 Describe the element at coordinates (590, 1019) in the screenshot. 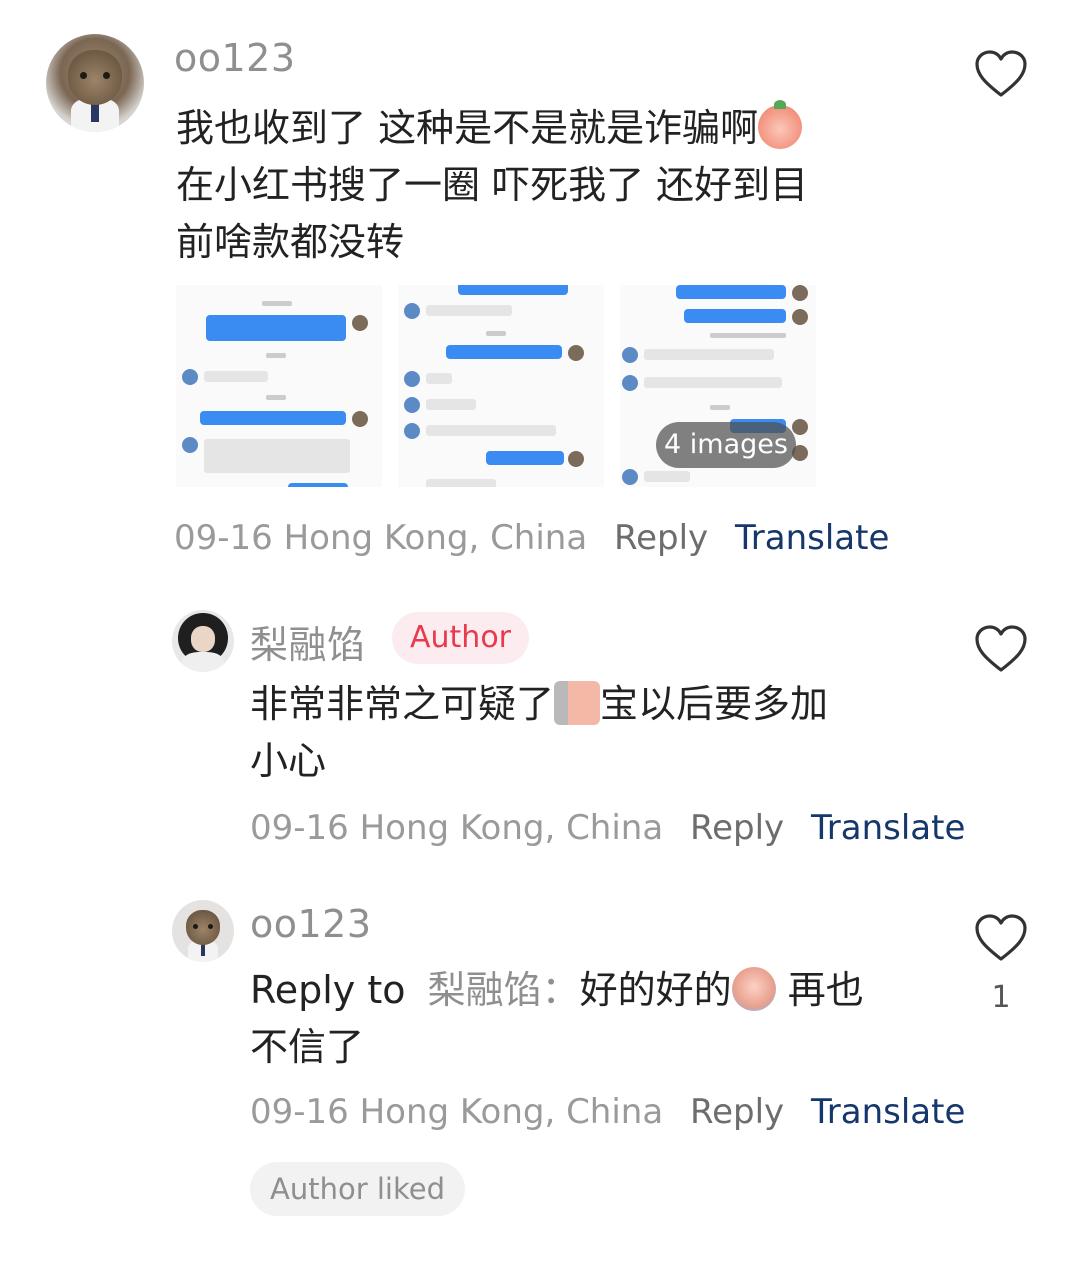

I see `comment-text: Reply to 梨融馅：好的好的 再也 不信了` at that location.